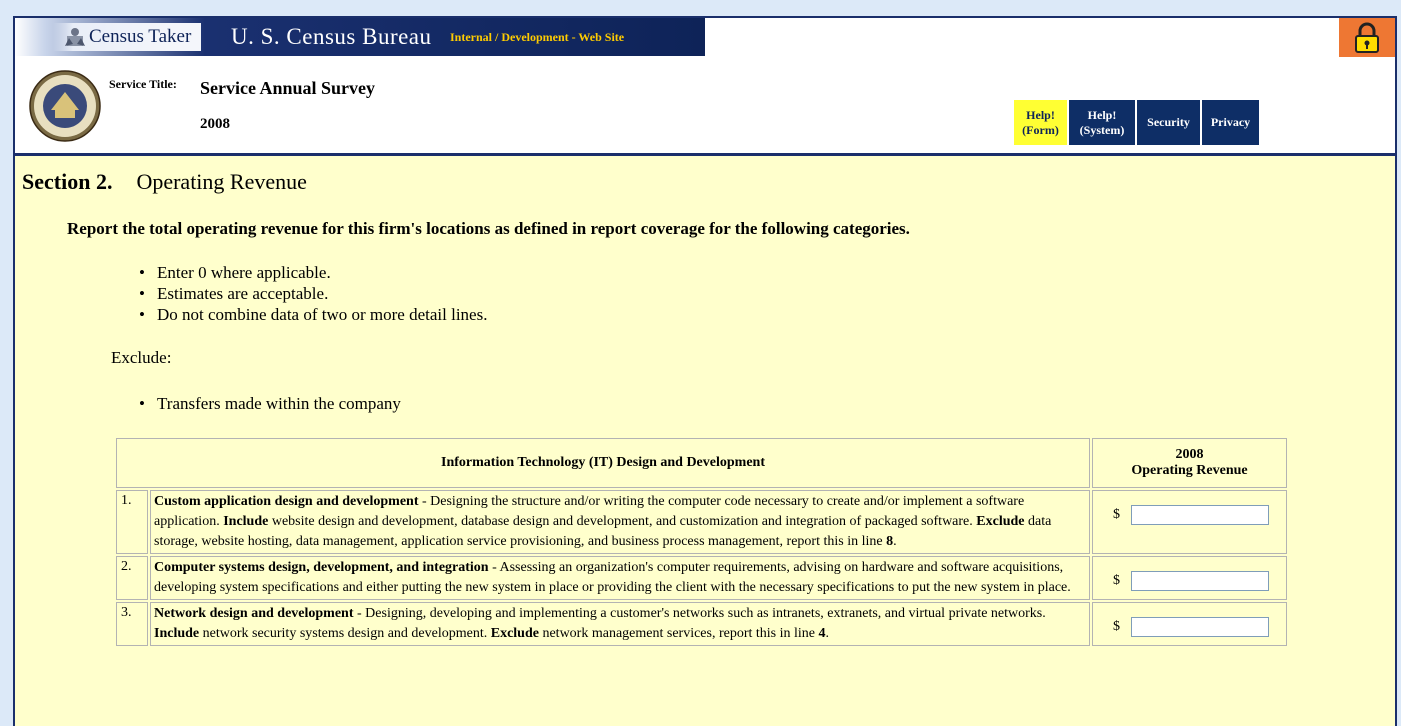  Describe the element at coordinates (1189, 454) in the screenshot. I see `header-year: 2008` at that location.